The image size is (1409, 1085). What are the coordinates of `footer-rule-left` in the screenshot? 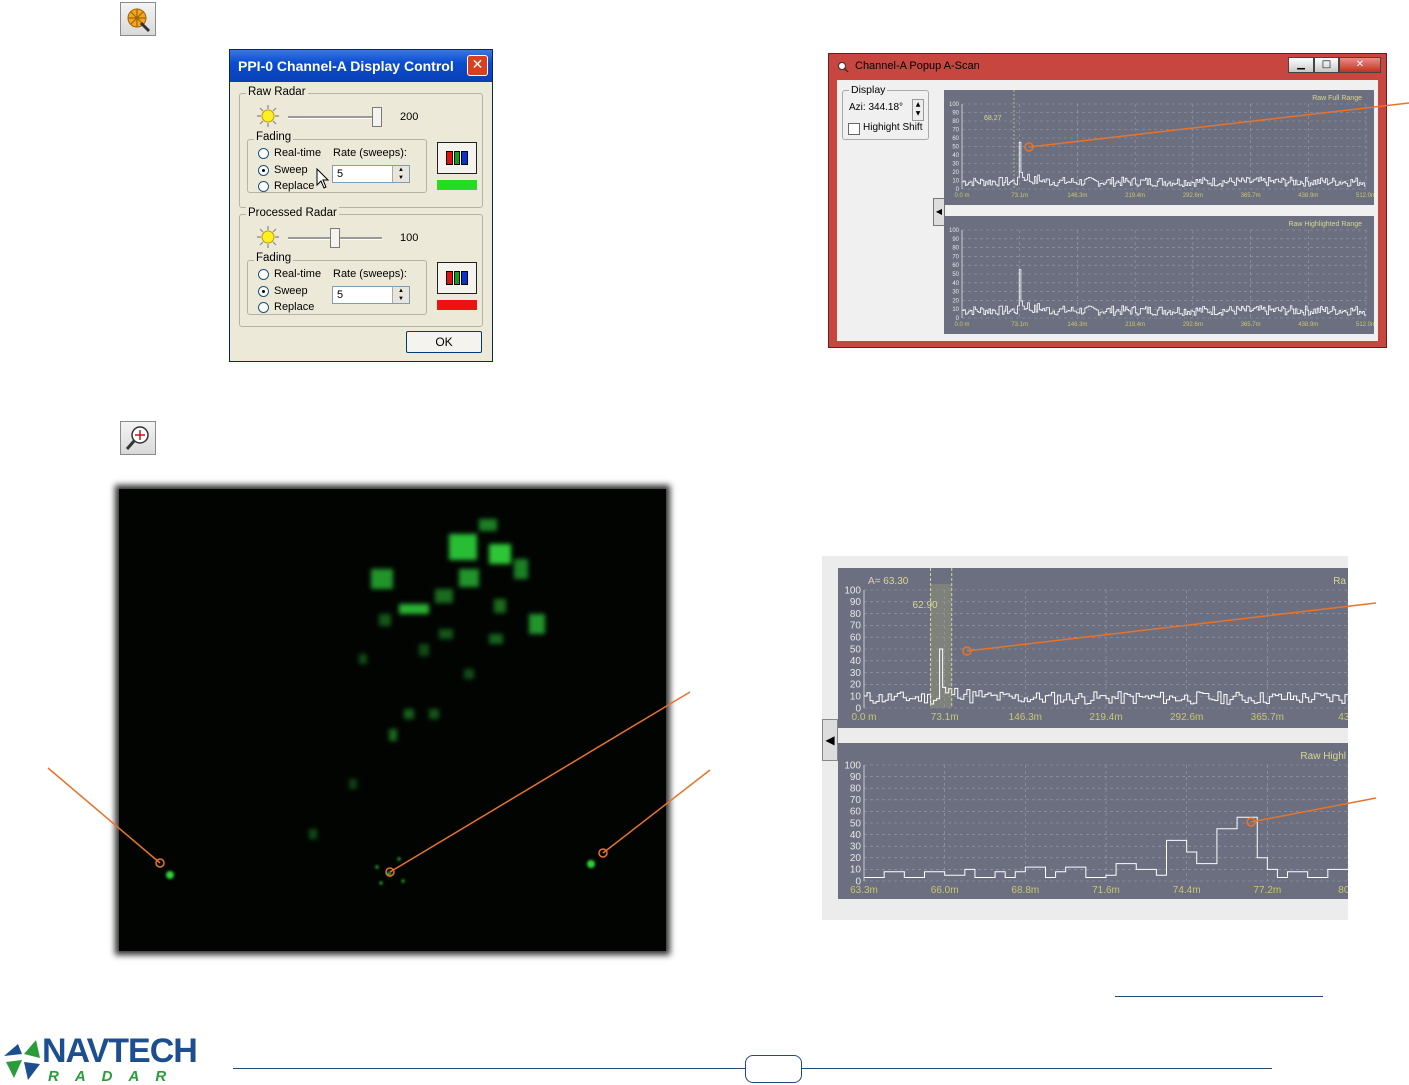 It's located at (489, 1068).